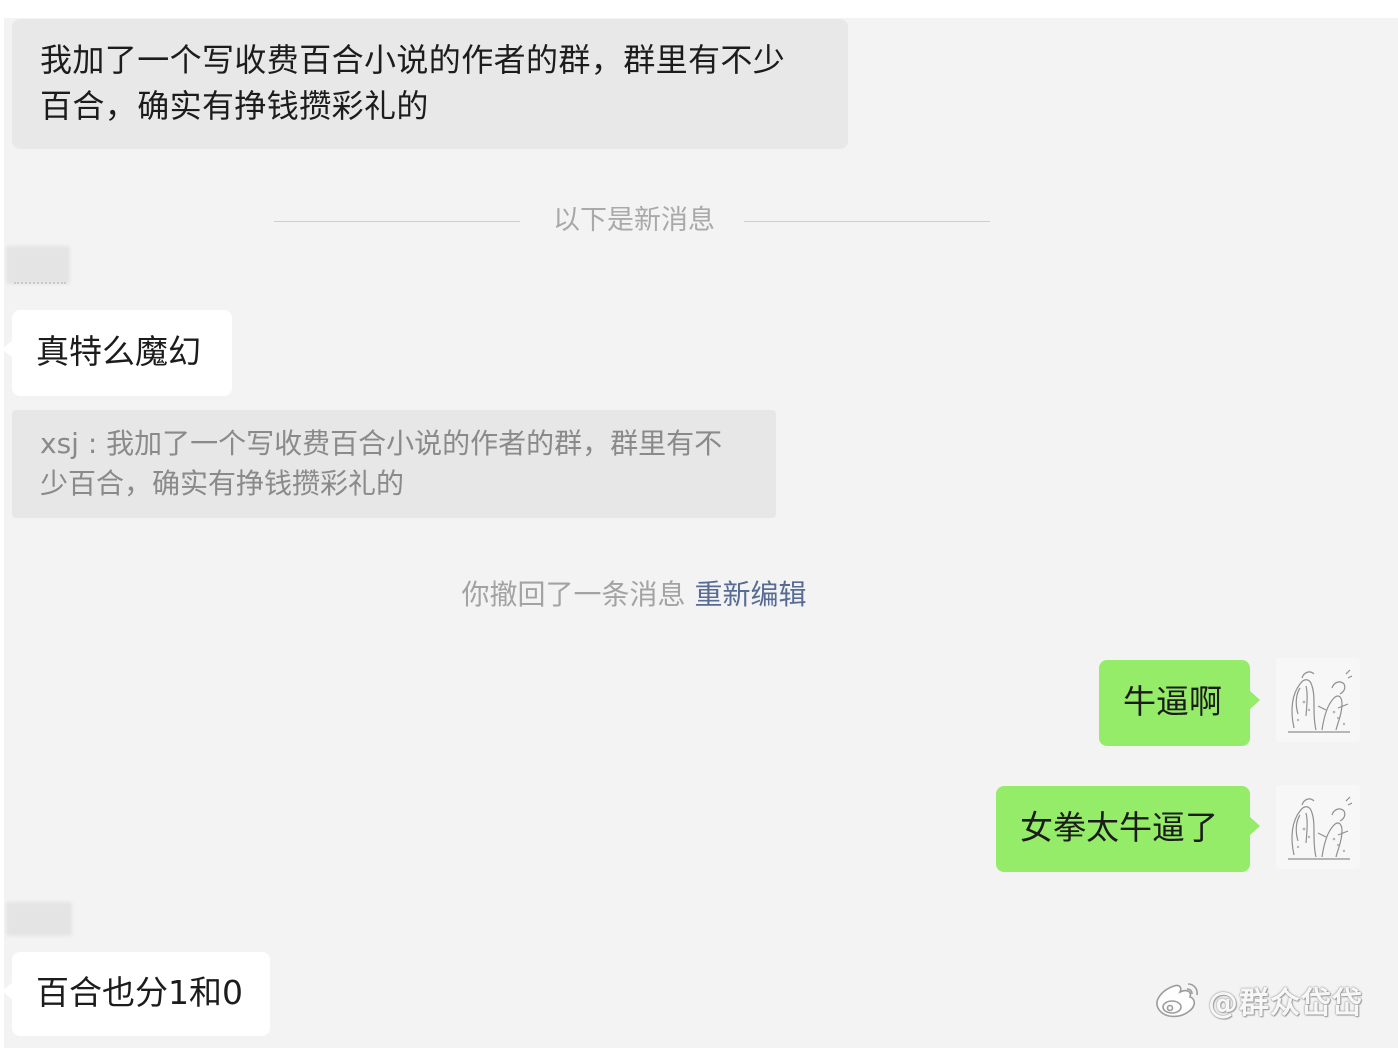 The image size is (1398, 1053). I want to click on watermark-text: @群众岱岱, so click(1285, 1003).